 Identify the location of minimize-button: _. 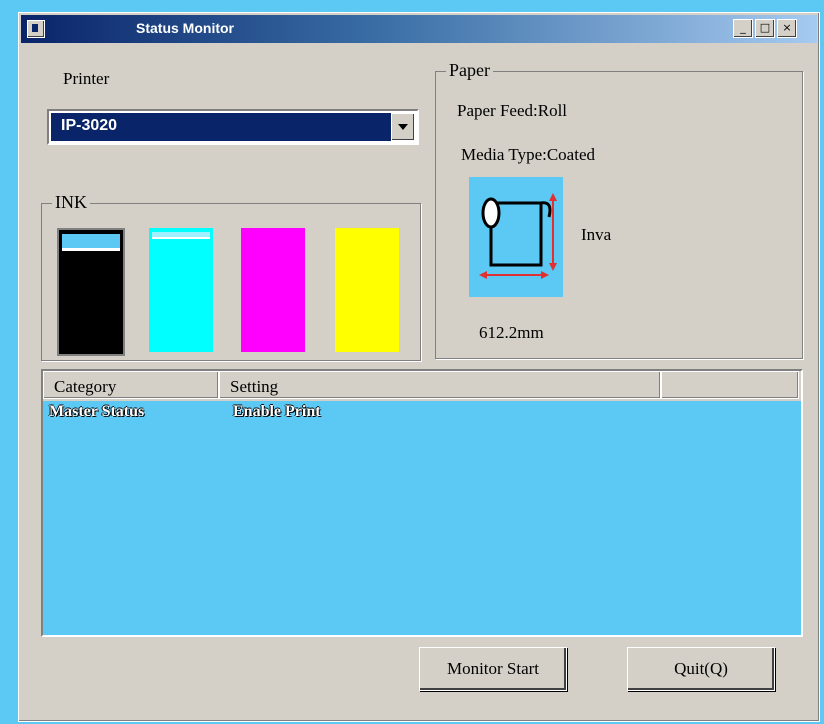
(743, 28).